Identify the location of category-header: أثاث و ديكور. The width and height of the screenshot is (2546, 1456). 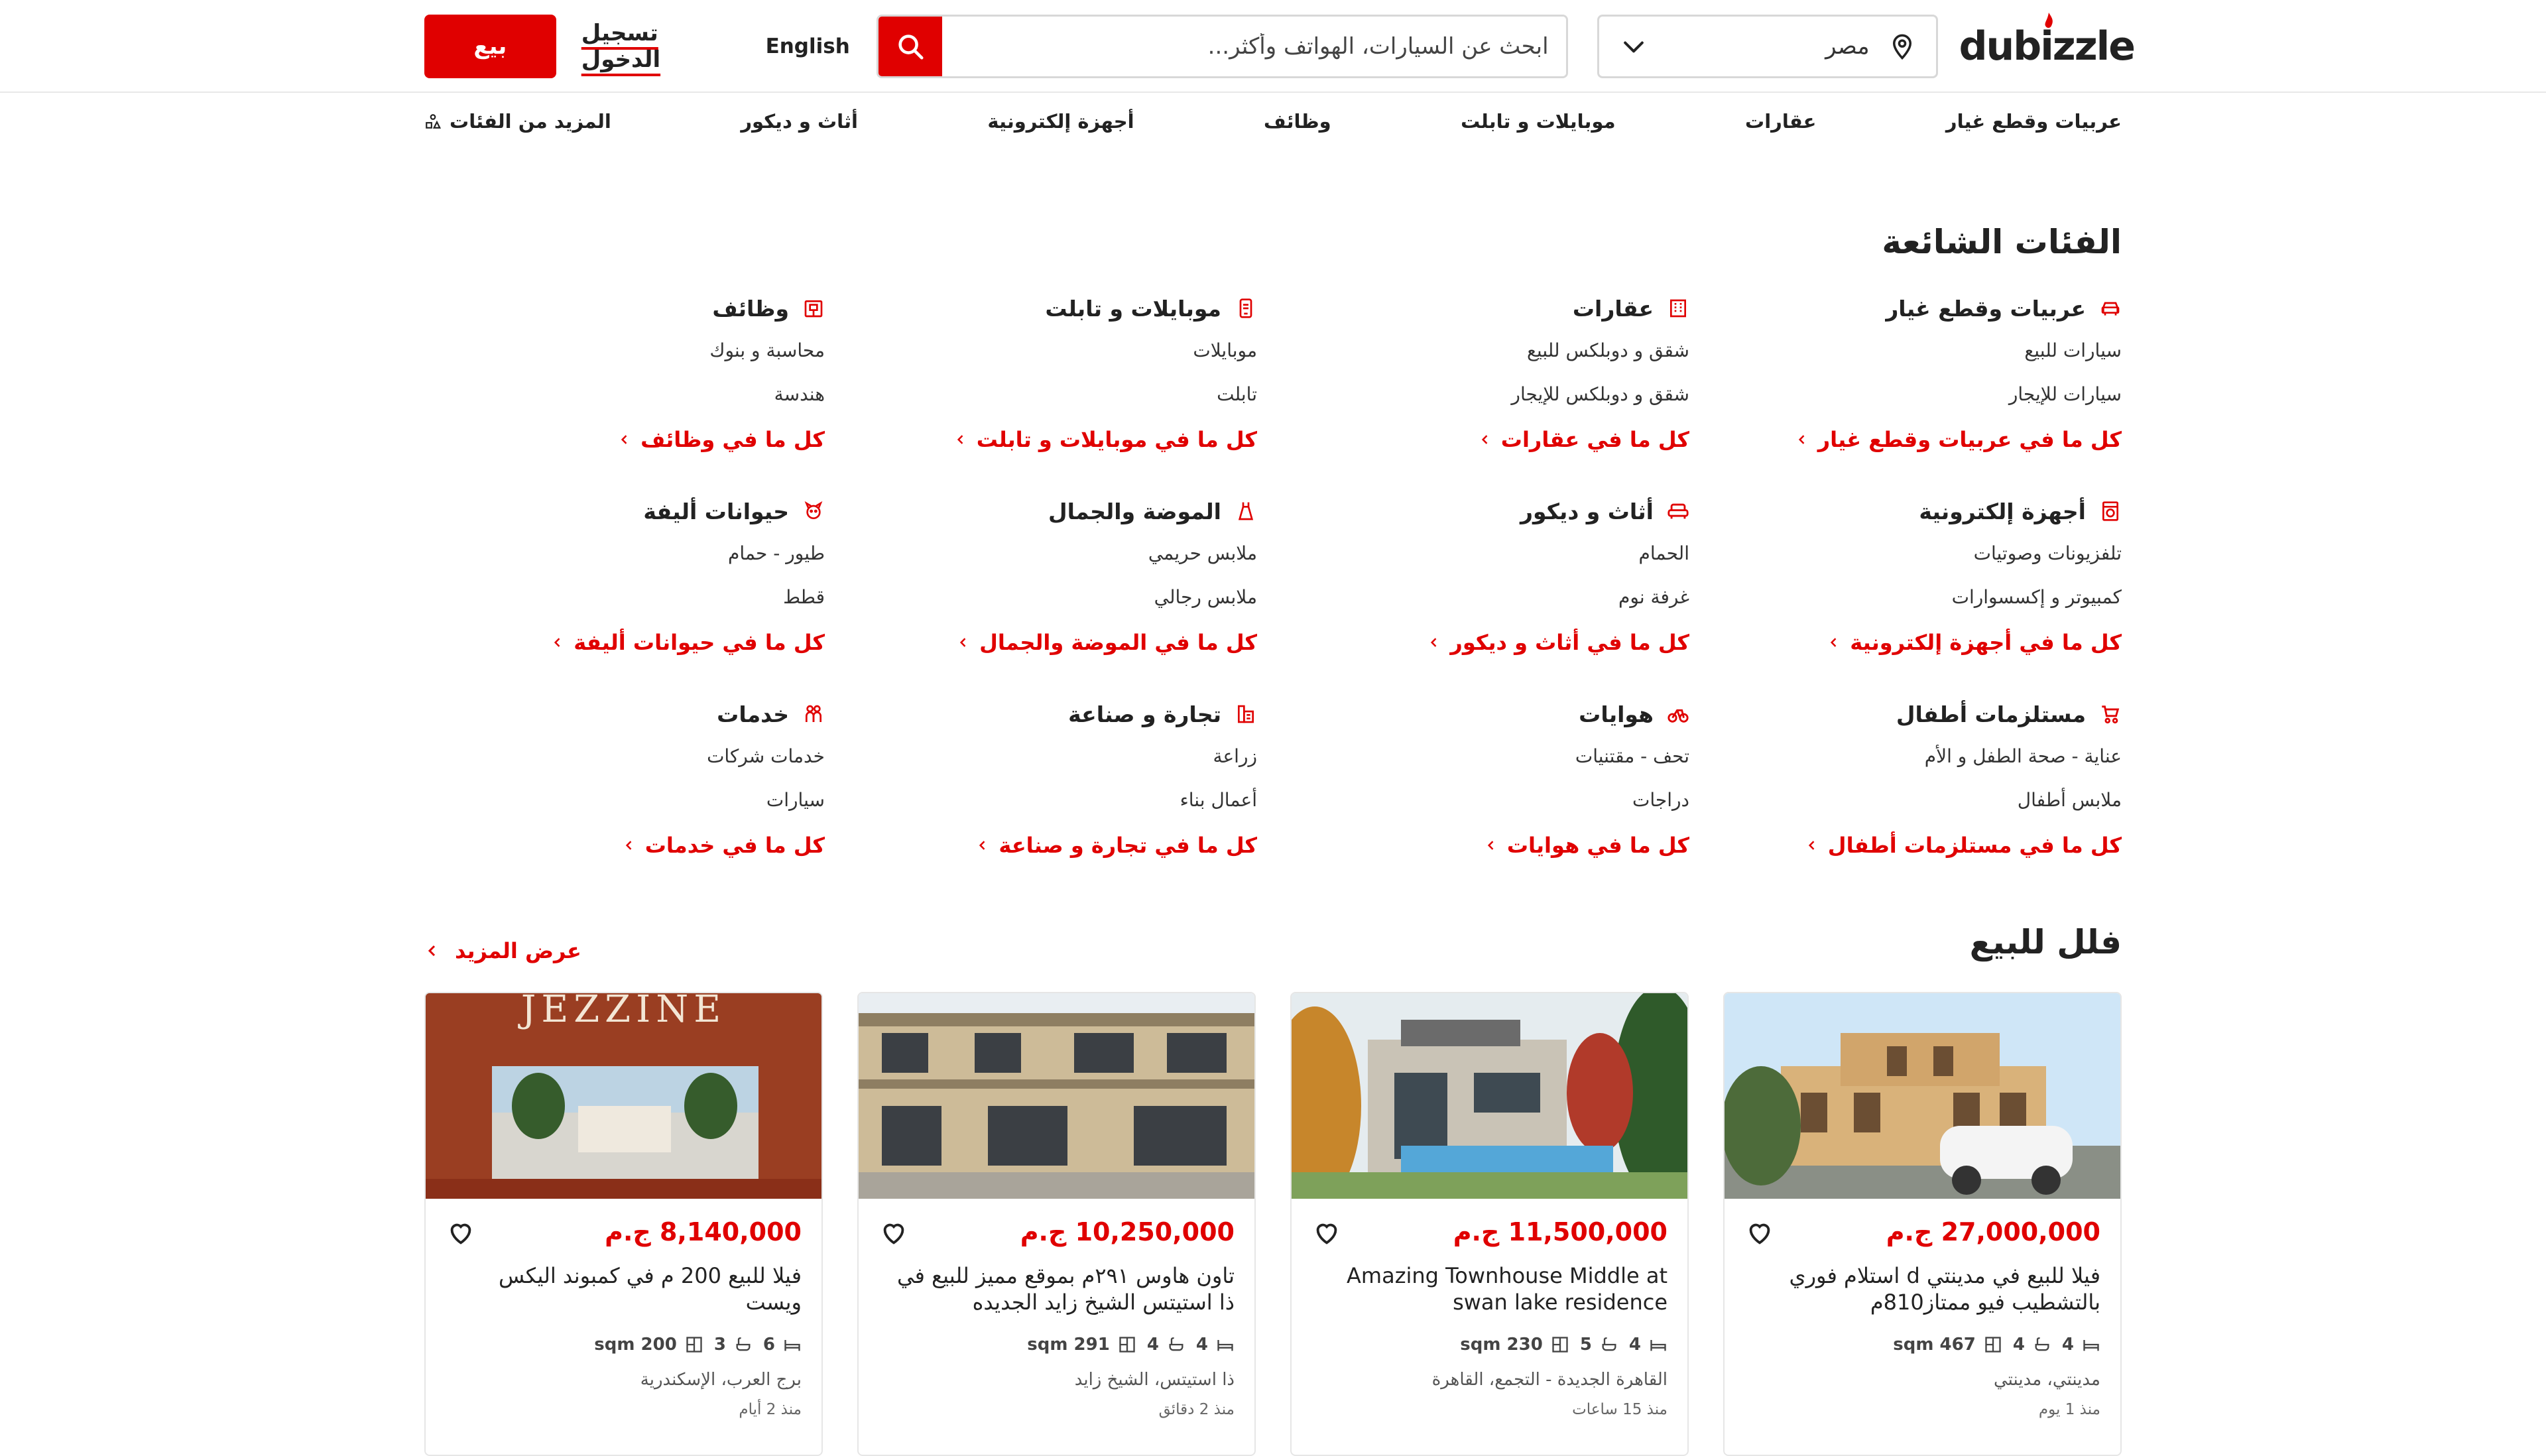
(1487, 511).